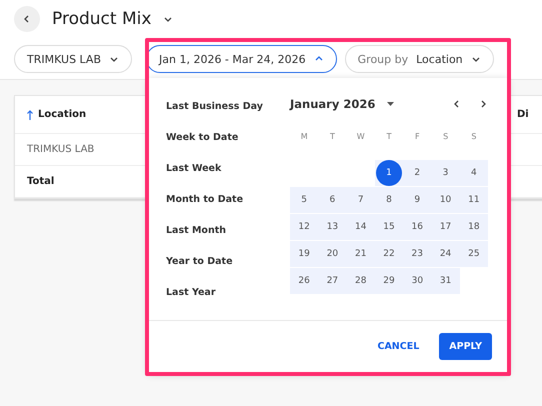 The image size is (542, 406). I want to click on total-label: Total, so click(41, 181).